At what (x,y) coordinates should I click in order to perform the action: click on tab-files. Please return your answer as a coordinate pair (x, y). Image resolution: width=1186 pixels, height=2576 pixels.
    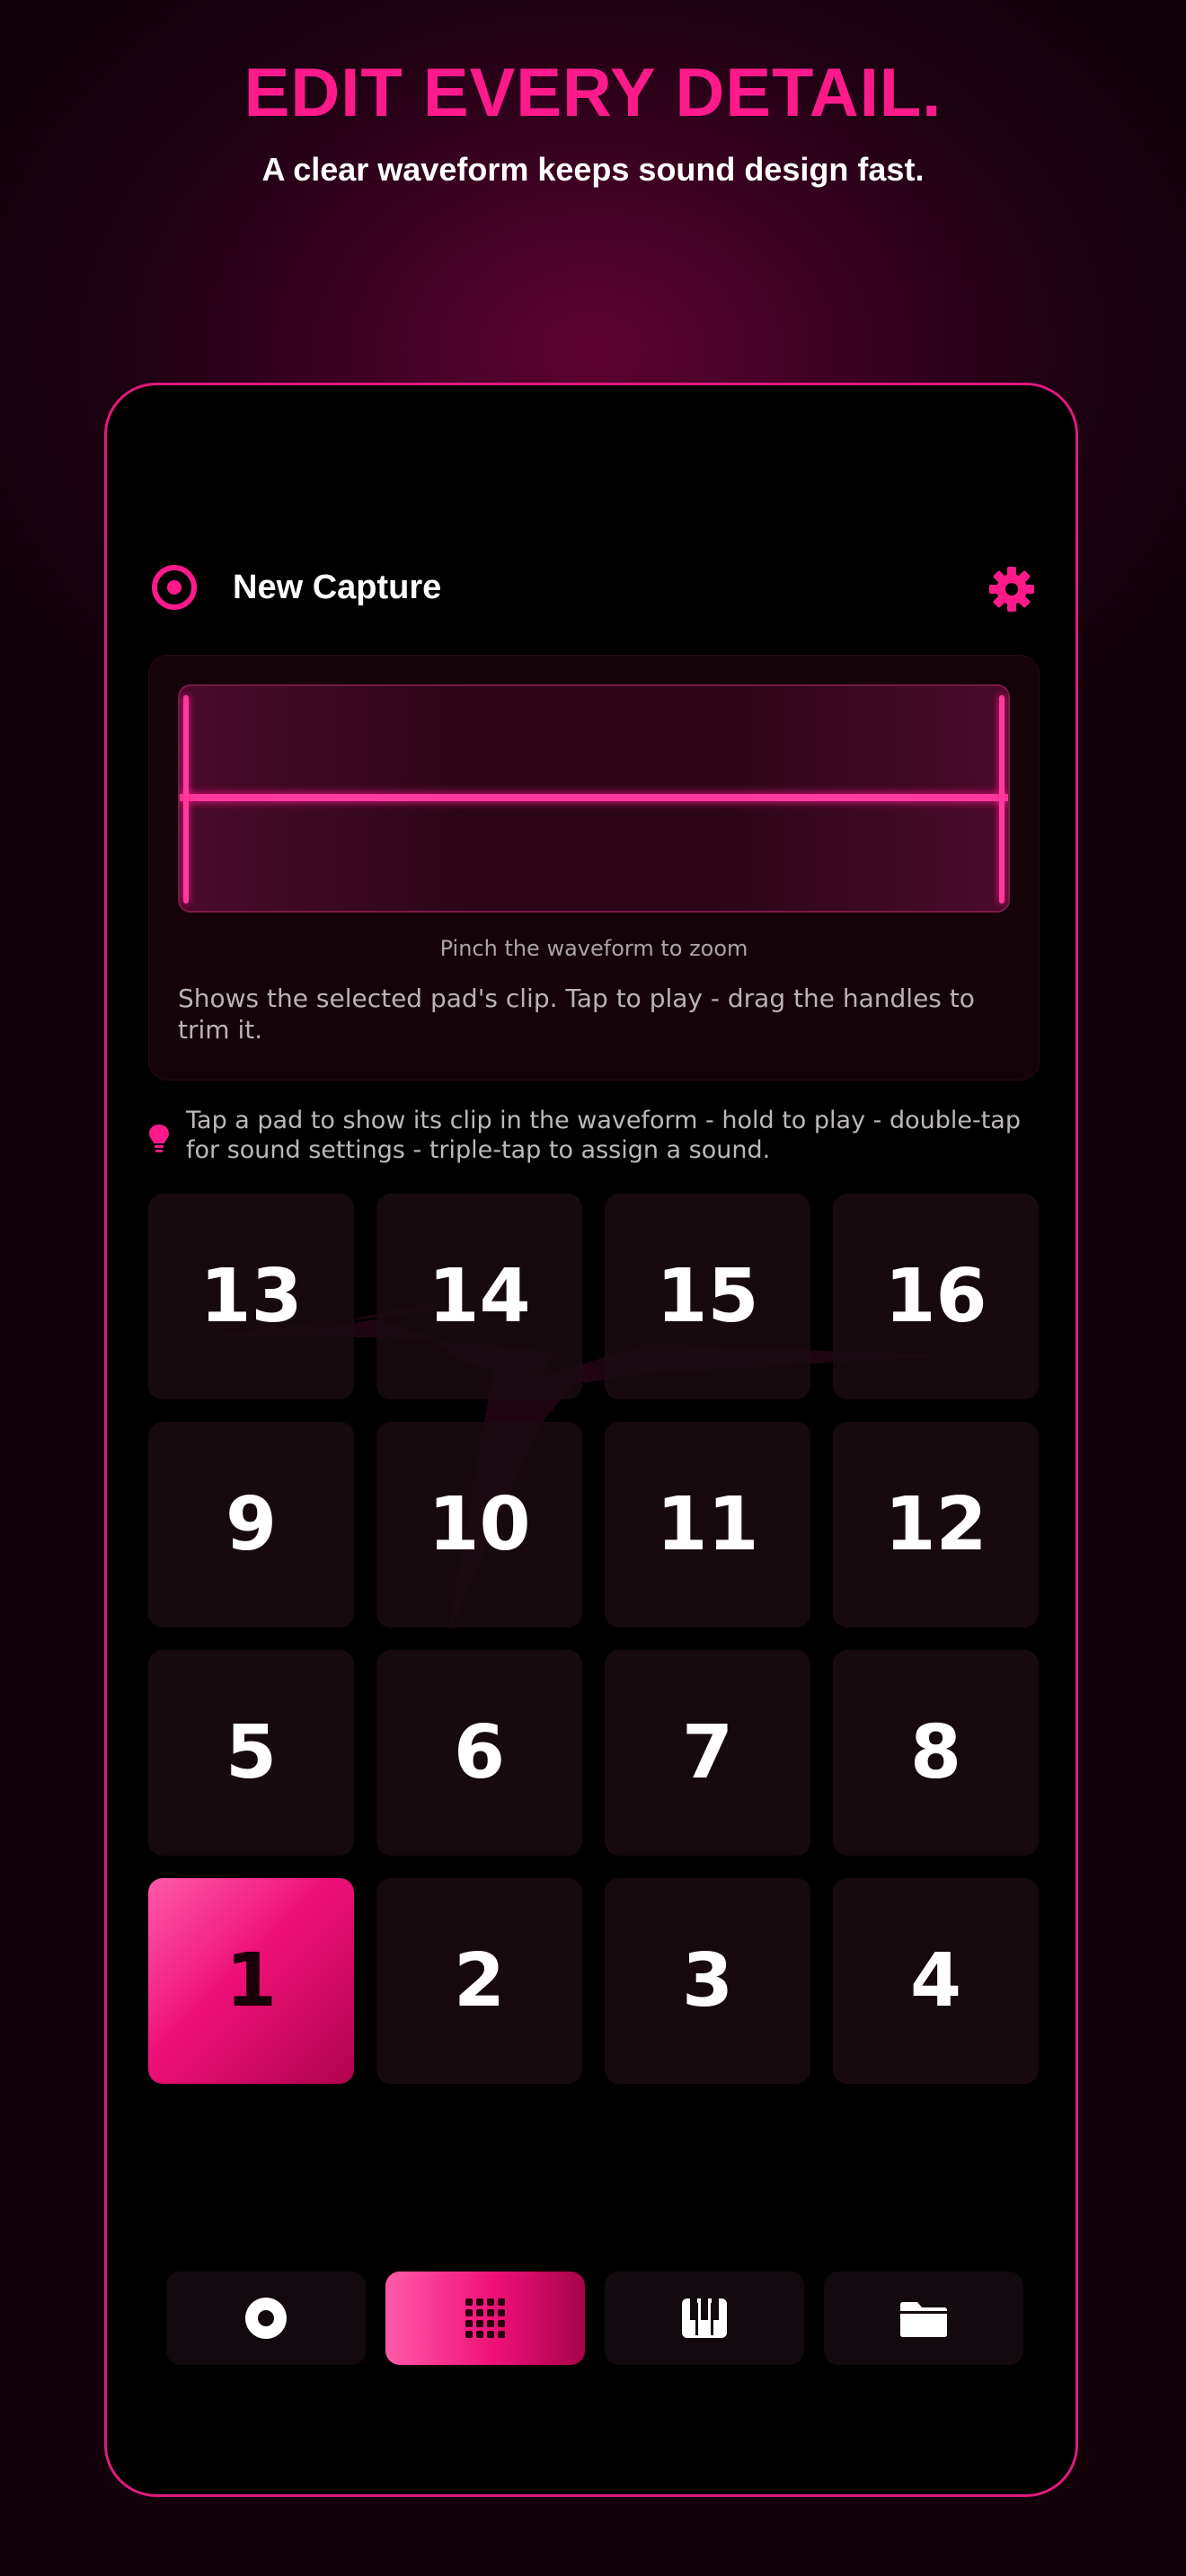
    Looking at the image, I should click on (923, 2318).